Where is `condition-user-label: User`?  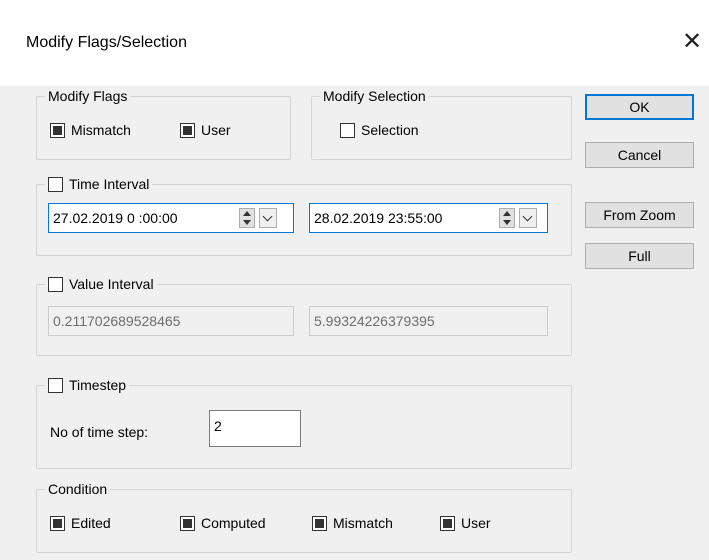
condition-user-label: User is located at coordinates (476, 523).